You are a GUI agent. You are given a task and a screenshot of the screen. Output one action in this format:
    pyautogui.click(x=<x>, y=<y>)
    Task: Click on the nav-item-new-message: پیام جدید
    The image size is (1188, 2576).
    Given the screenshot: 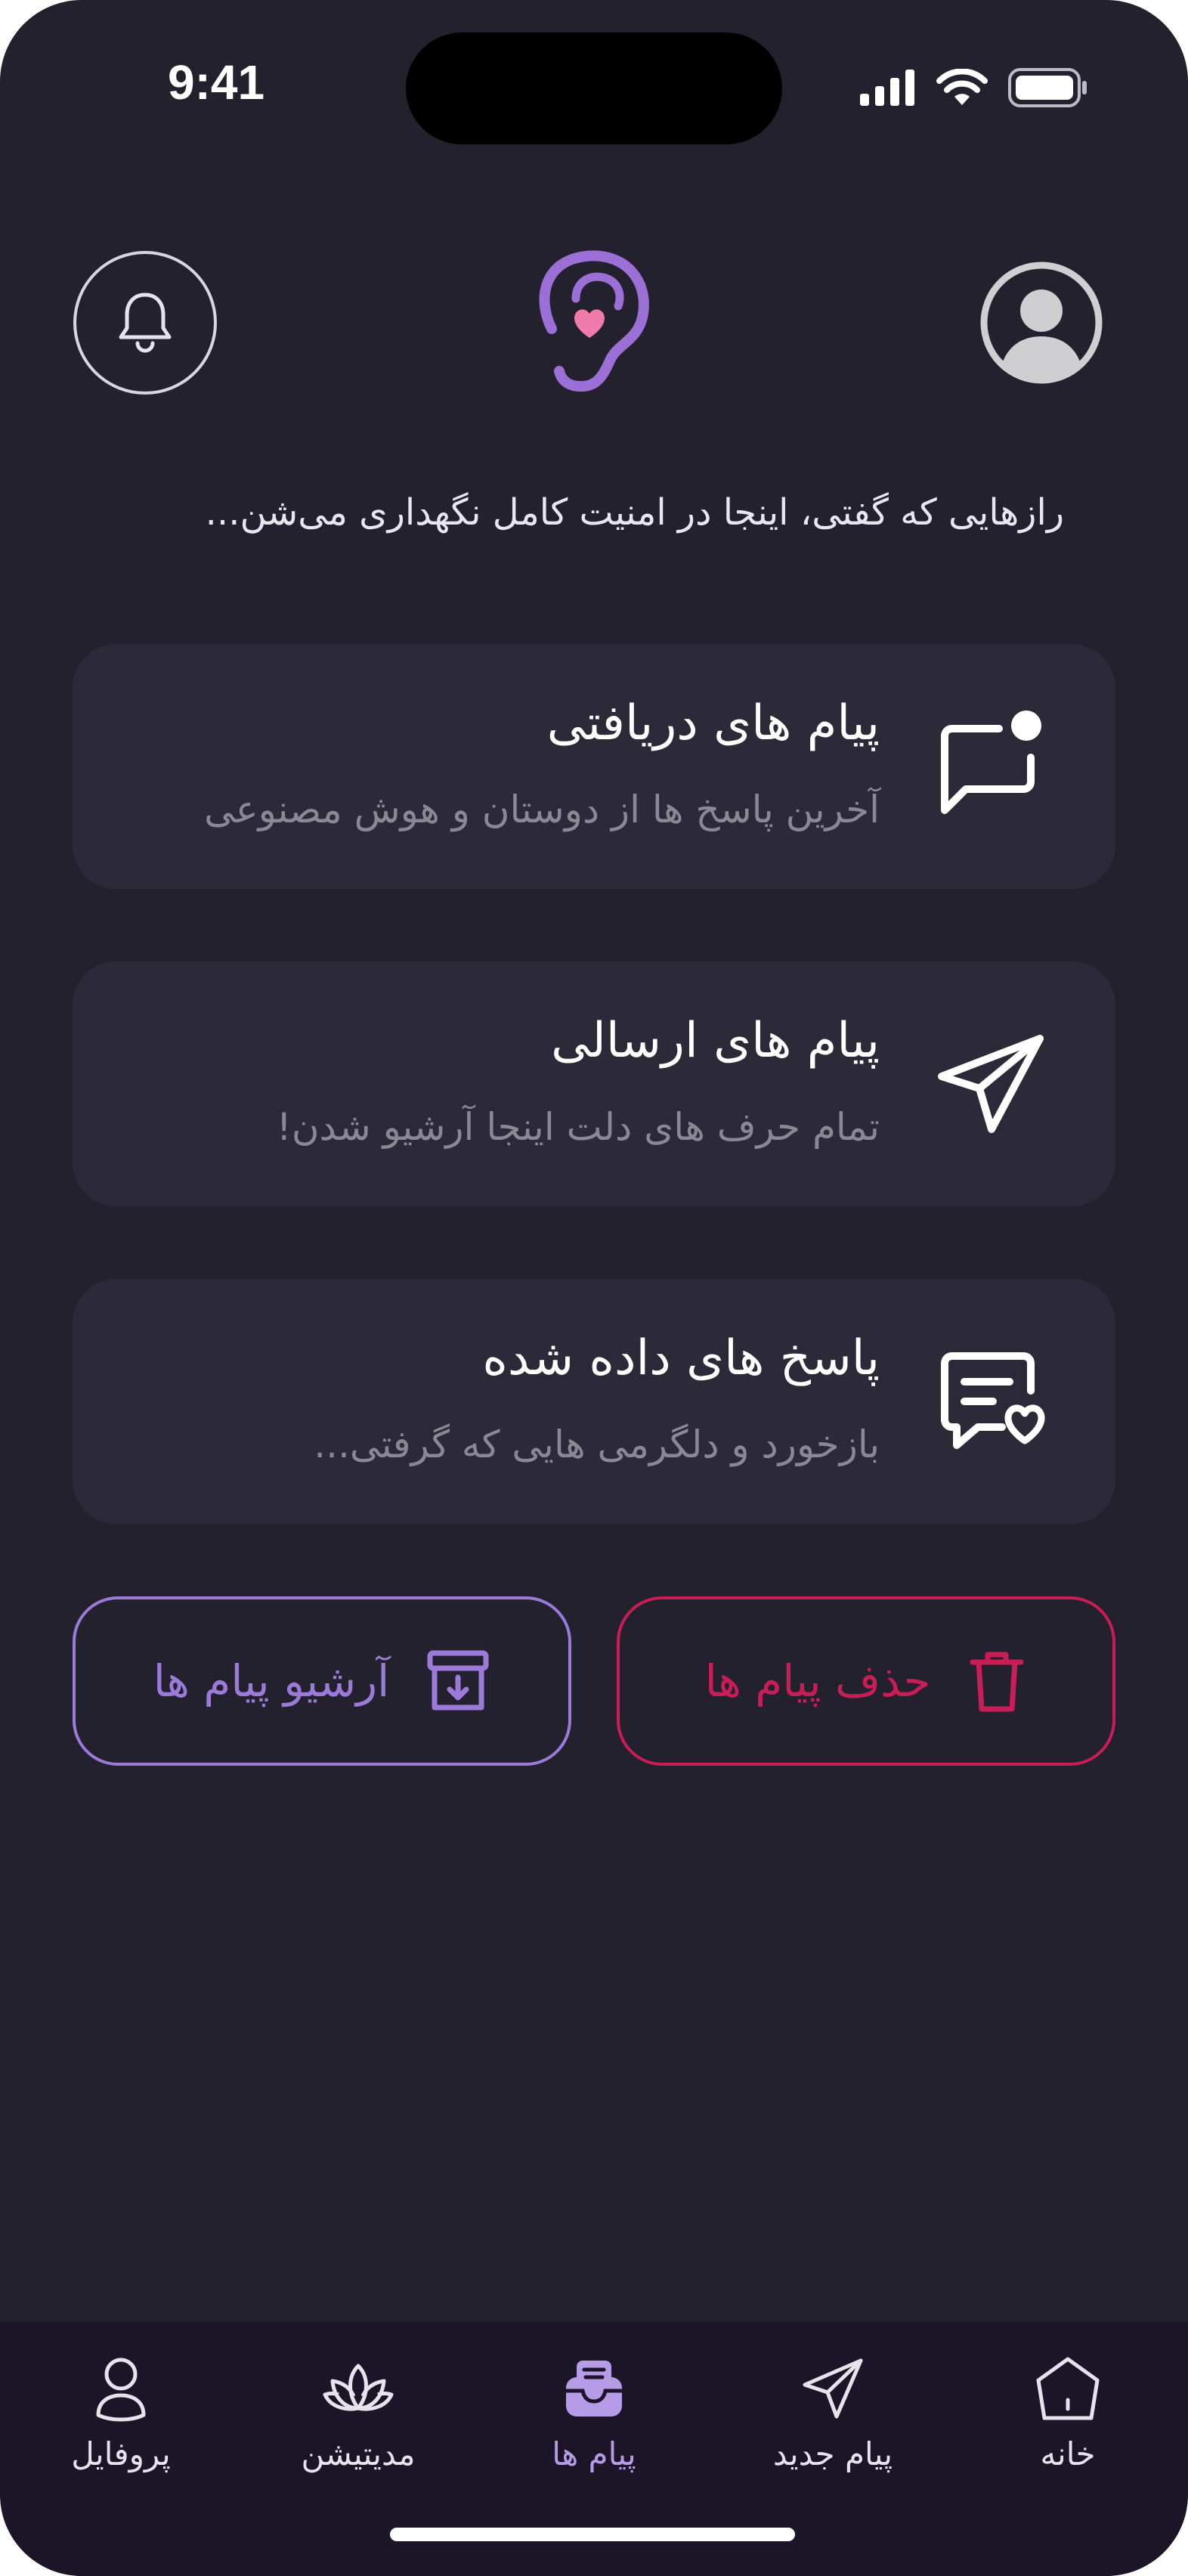 What is the action you would take?
    pyautogui.click(x=833, y=2407)
    